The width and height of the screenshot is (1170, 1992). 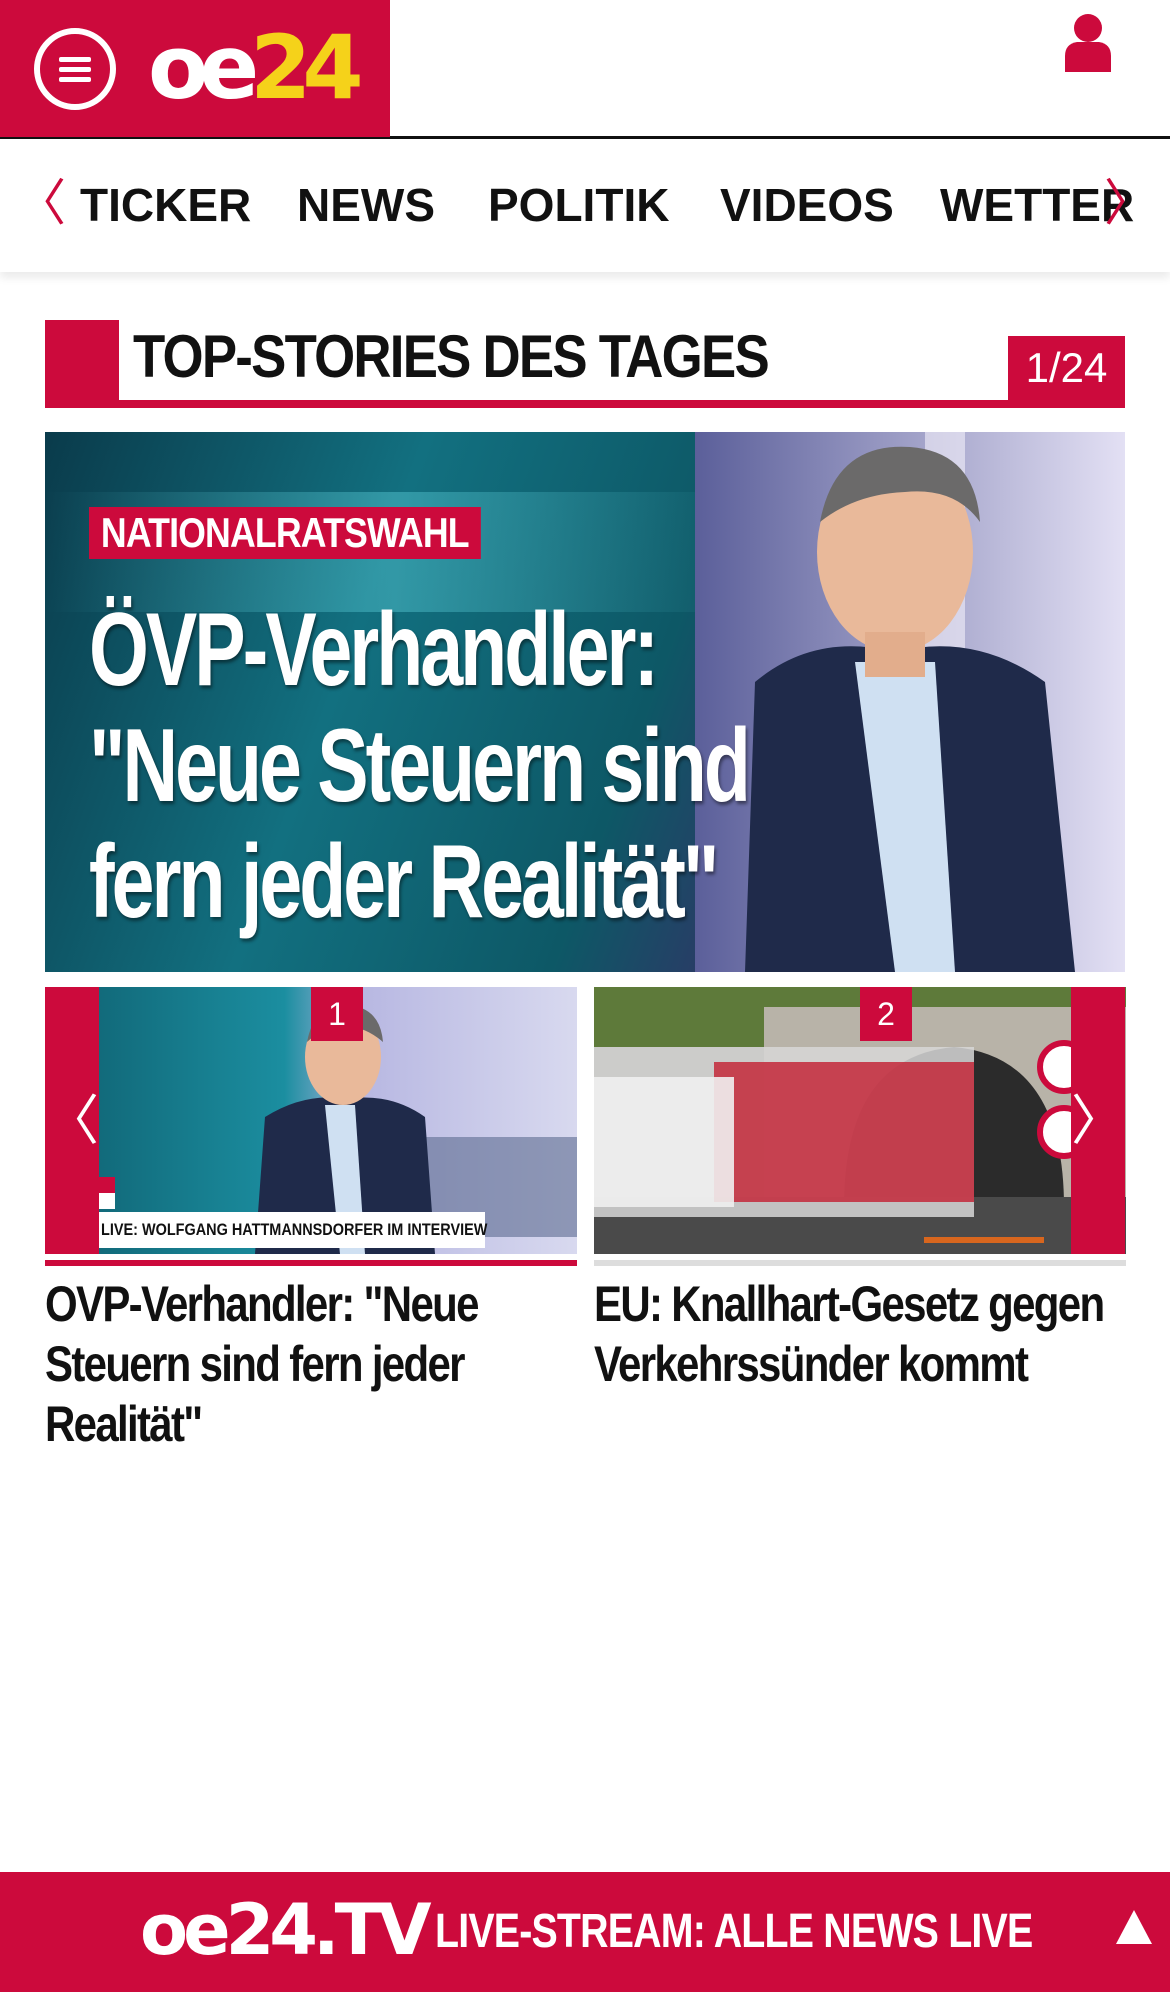 I want to click on carousel-next-chevron-icon: 〉, so click(x=1098, y=1120).